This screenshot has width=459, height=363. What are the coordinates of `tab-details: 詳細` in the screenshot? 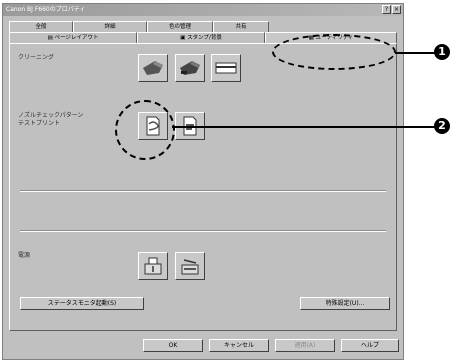 It's located at (110, 26).